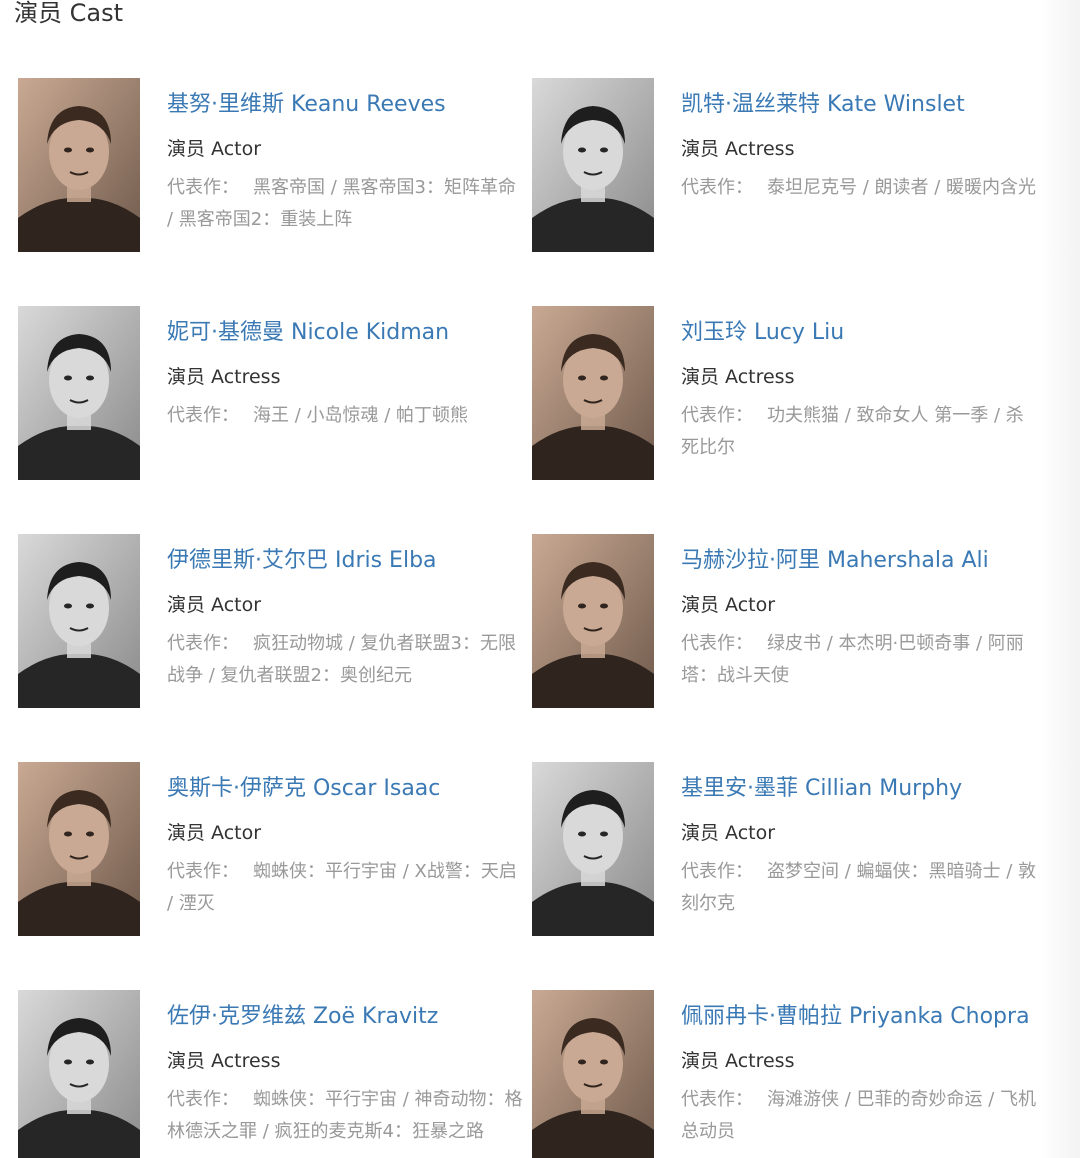 The height and width of the screenshot is (1158, 1080). What do you see at coordinates (1060, 579) in the screenshot?
I see `page-edge-shadow` at bounding box center [1060, 579].